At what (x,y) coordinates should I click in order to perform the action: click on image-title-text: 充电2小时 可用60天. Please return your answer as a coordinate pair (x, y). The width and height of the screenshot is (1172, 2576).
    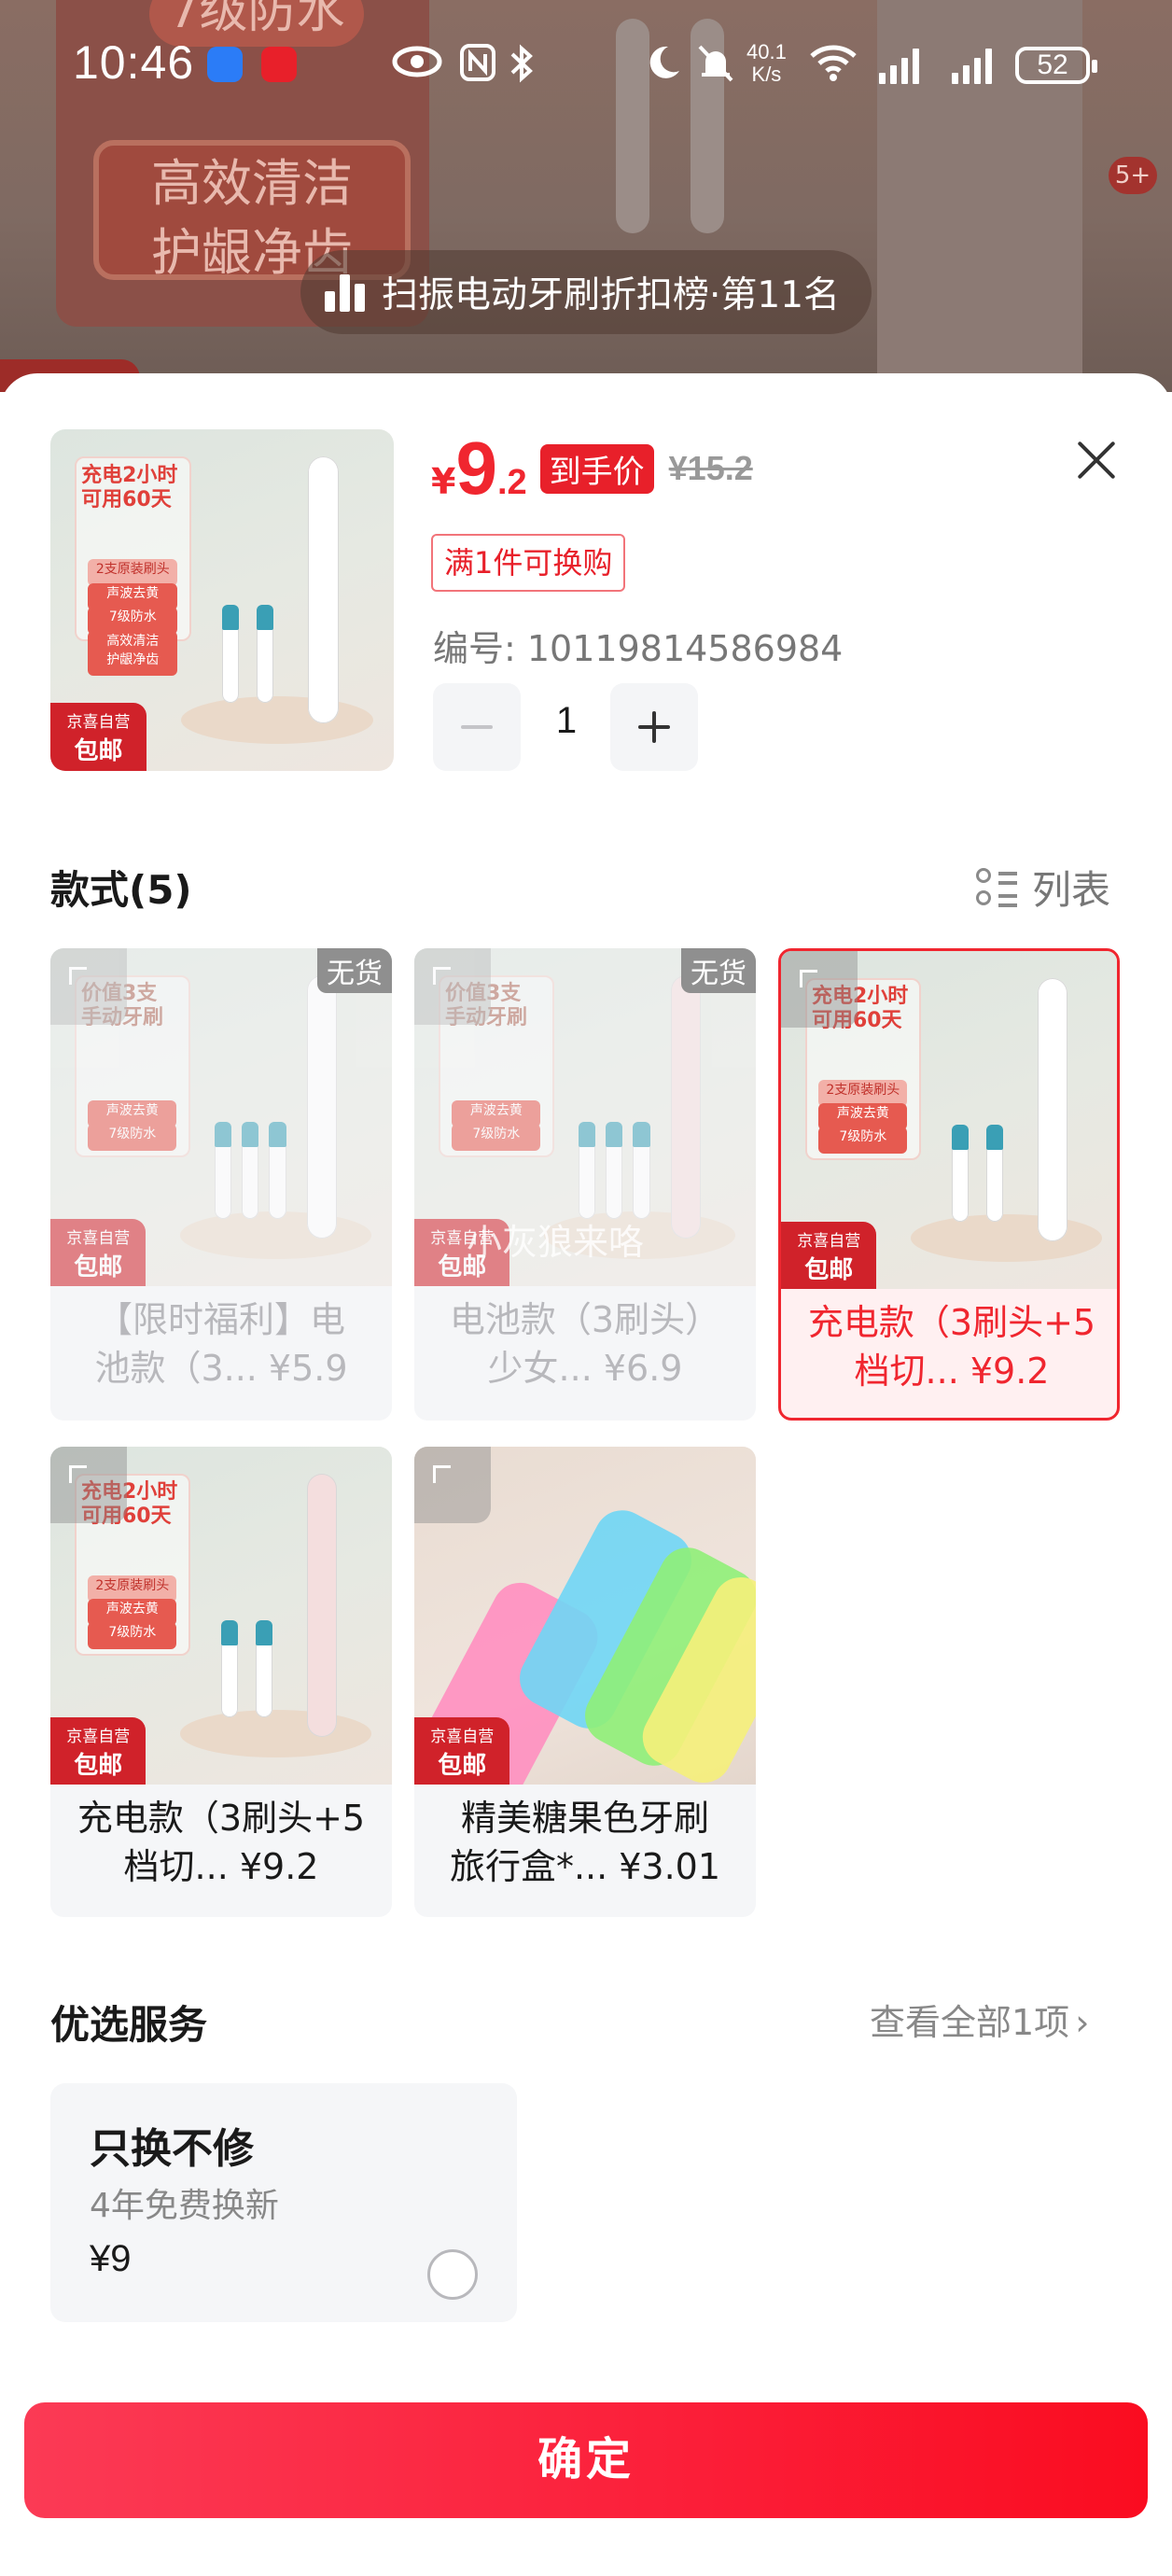
    Looking at the image, I should click on (129, 487).